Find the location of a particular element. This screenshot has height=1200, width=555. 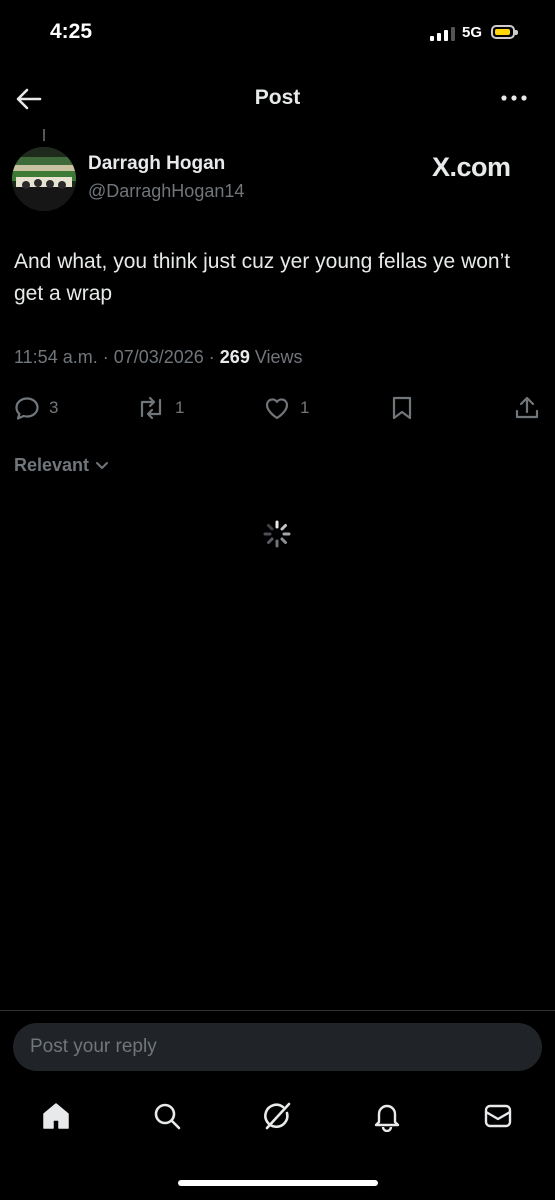

post-meta: 11:54 a.m. · 07/03/2026 · 269 Views is located at coordinates (158, 357).